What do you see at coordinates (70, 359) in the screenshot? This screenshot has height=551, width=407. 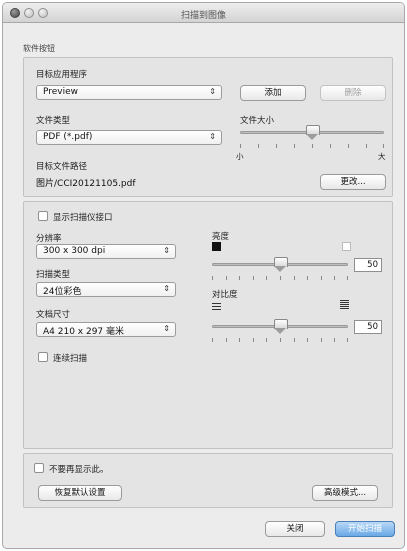 I see `continuous-scan-label: 连续扫描` at bounding box center [70, 359].